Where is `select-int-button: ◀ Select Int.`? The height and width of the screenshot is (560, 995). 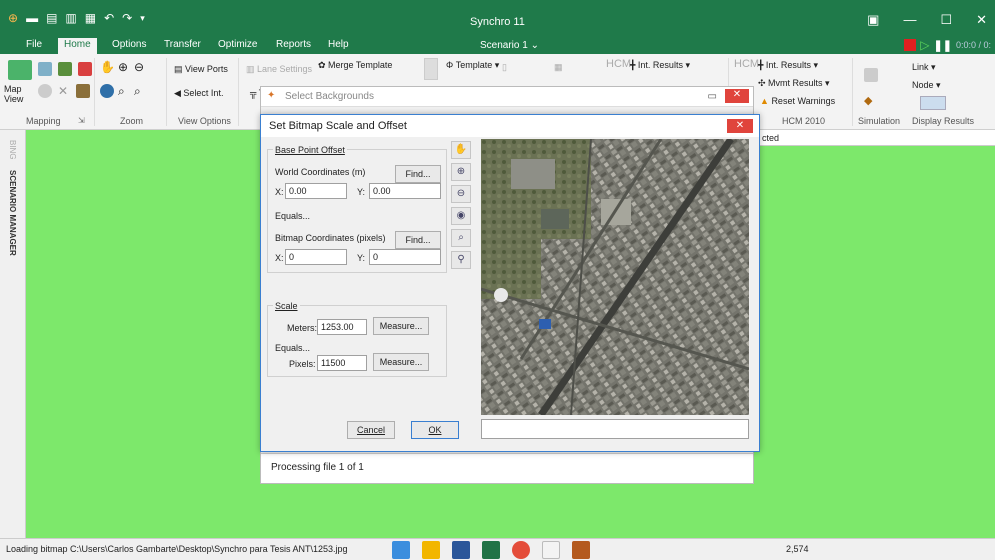
select-int-button: ◀ Select Int. is located at coordinates (198, 93).